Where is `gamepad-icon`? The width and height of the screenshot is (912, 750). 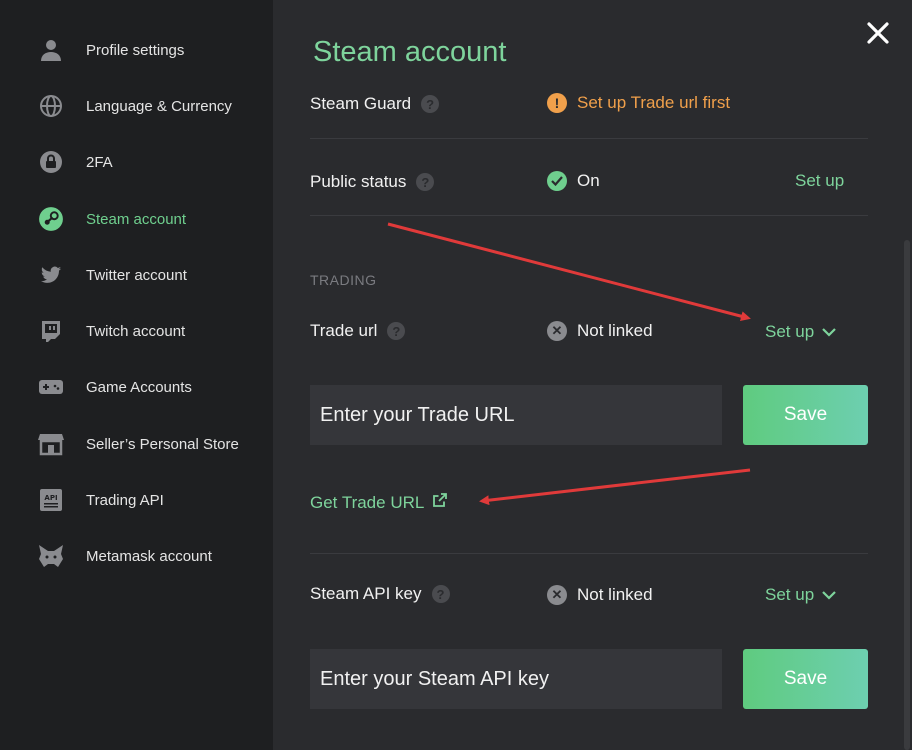 gamepad-icon is located at coordinates (51, 387).